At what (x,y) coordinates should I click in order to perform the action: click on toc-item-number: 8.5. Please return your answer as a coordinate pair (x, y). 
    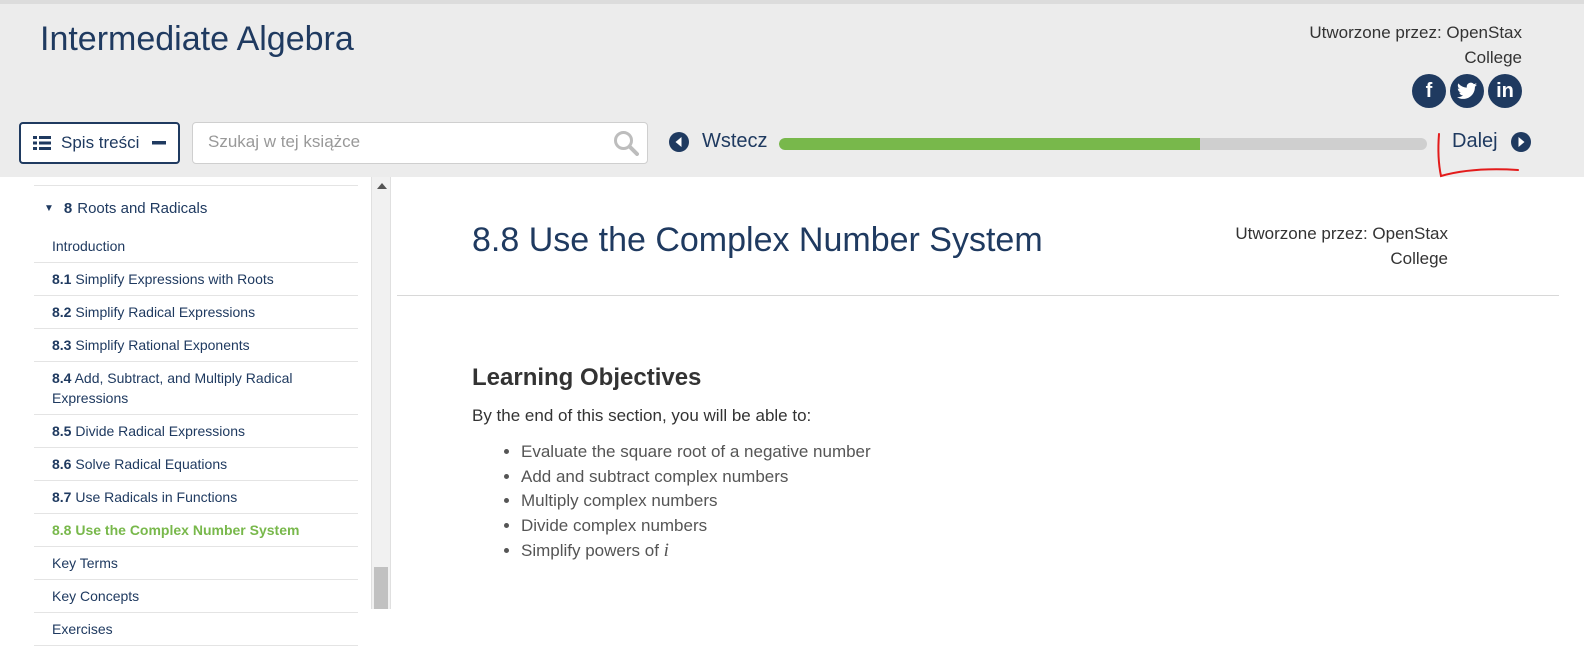
    Looking at the image, I should click on (62, 431).